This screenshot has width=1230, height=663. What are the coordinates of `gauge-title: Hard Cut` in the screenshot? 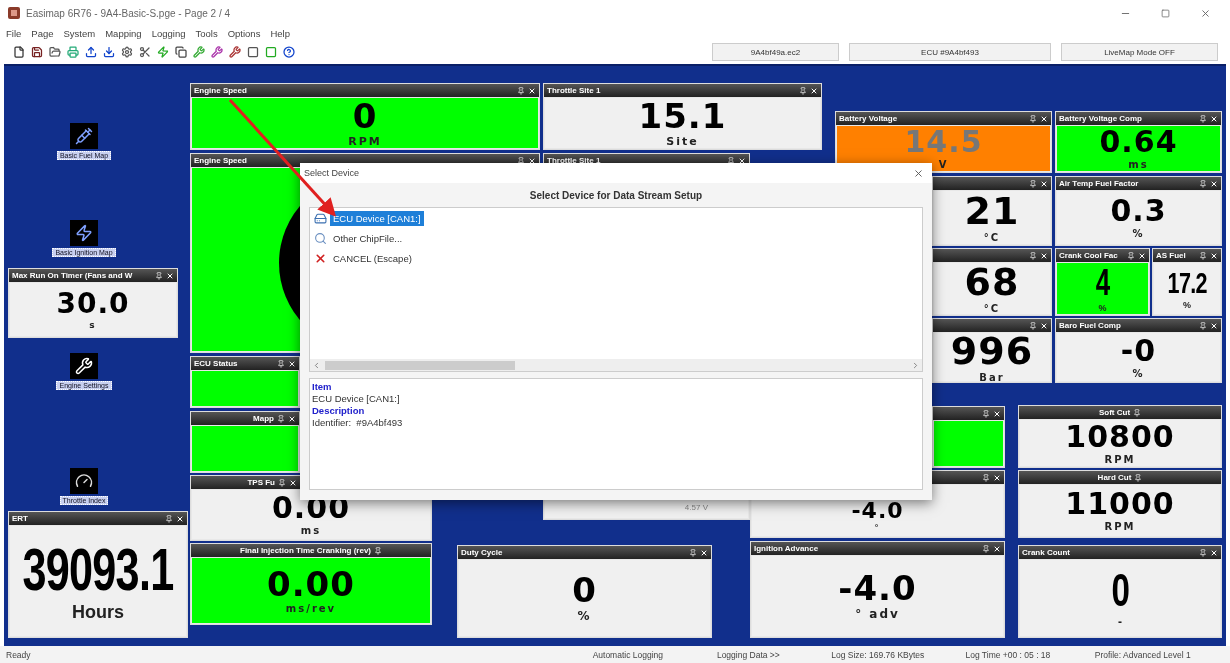 It's located at (1114, 477).